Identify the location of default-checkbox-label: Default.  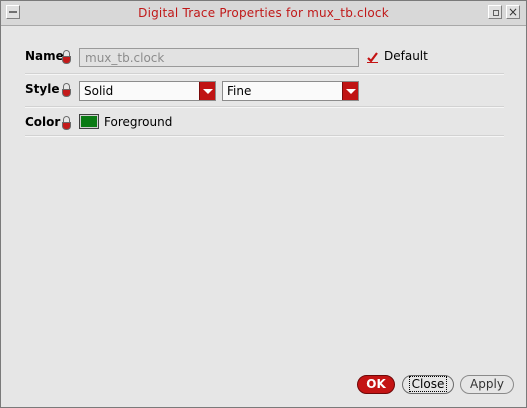
(406, 56).